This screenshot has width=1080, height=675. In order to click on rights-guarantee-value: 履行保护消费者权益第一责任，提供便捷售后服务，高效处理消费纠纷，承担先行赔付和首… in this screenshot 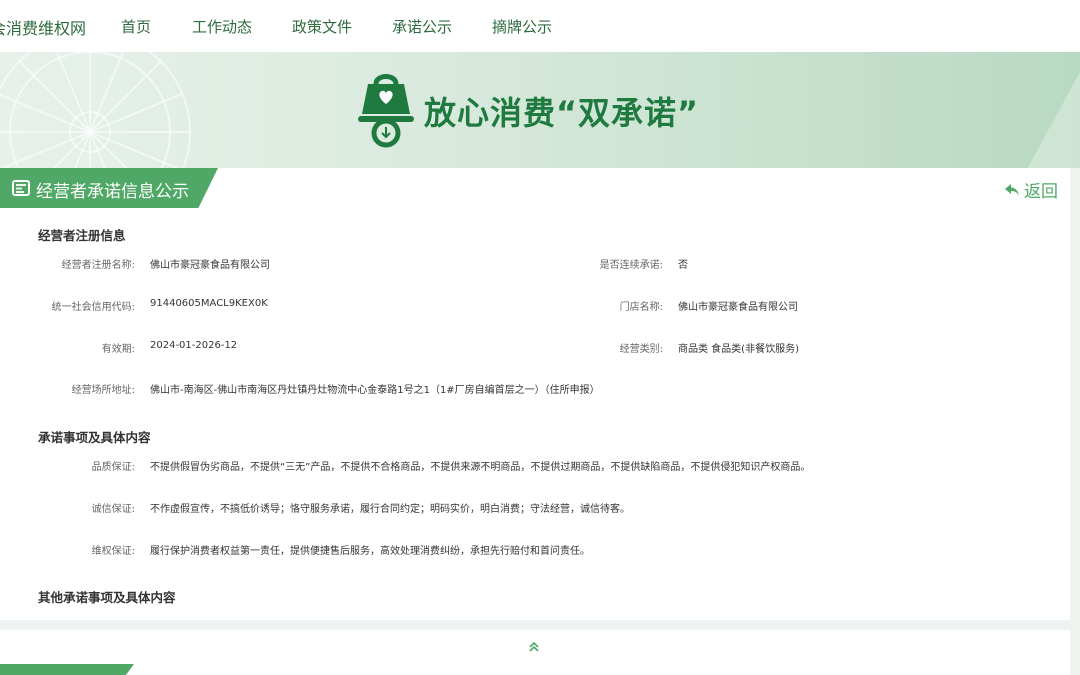, I will do `click(370, 551)`.